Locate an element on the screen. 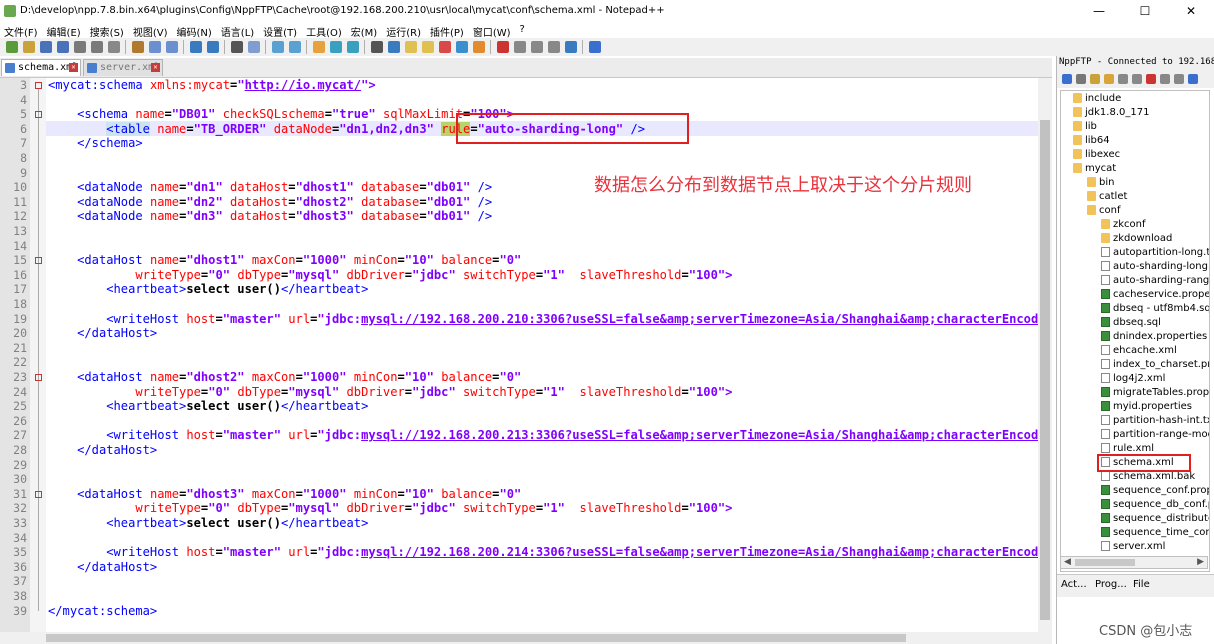  vertical-scrollbar is located at coordinates (1045, 355).